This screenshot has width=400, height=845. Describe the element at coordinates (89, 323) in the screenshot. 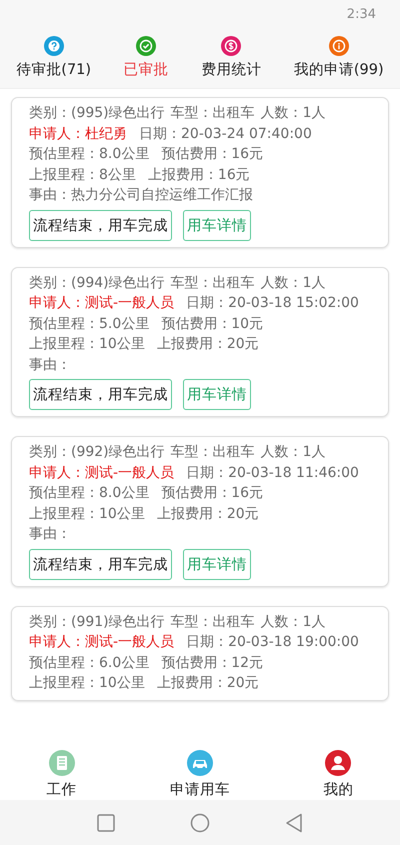

I see `estimated-distance-text: 预估里程：5.0公里` at that location.